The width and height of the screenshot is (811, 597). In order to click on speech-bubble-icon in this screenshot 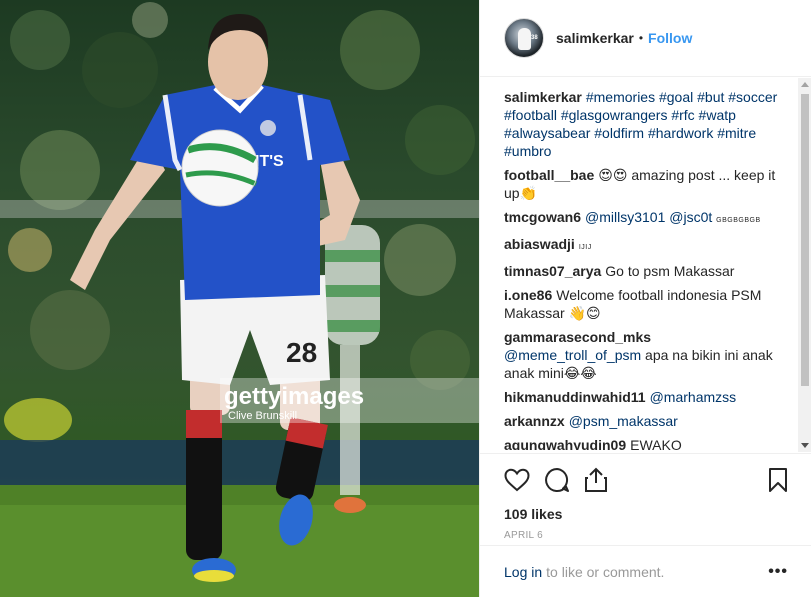, I will do `click(557, 480)`.